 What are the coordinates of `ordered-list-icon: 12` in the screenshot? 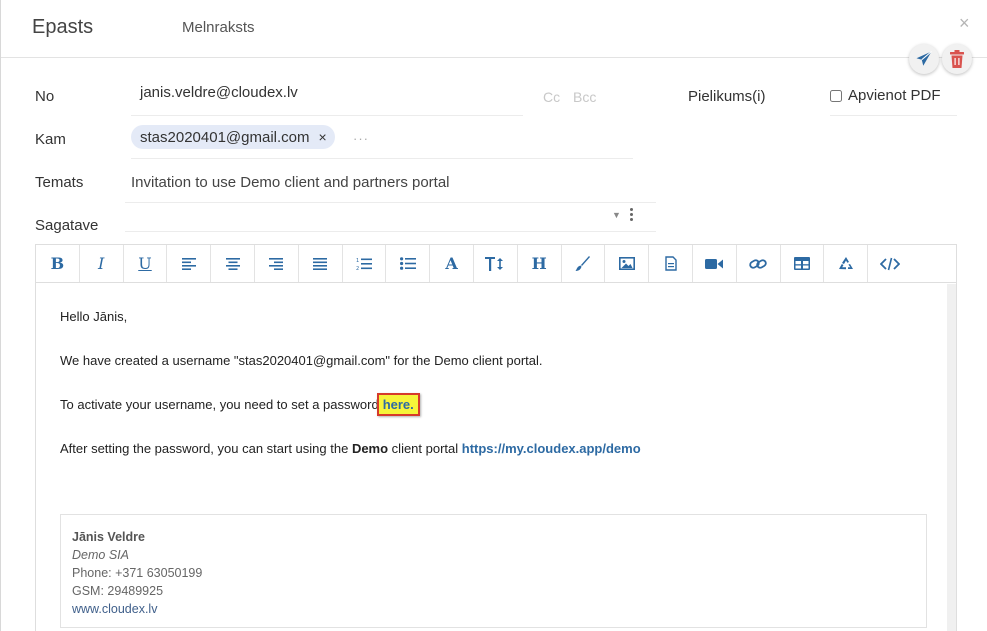 It's located at (364, 264).